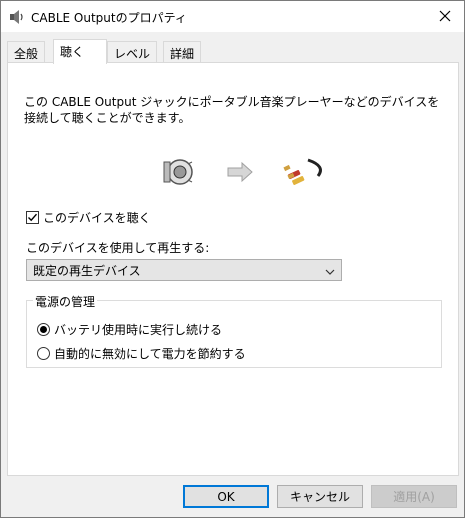 The image size is (465, 518). I want to click on listen-checkbox-label: このデバイスを聴く, so click(97, 218).